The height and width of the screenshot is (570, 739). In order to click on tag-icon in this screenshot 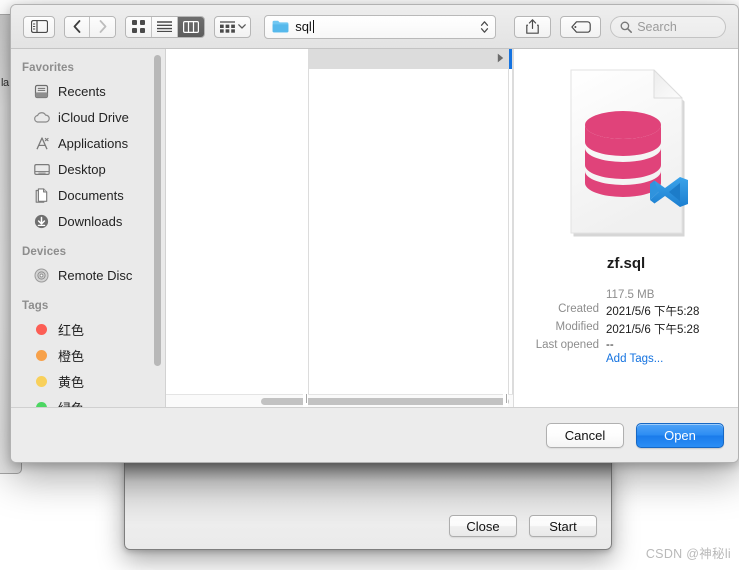, I will do `click(580, 26)`.